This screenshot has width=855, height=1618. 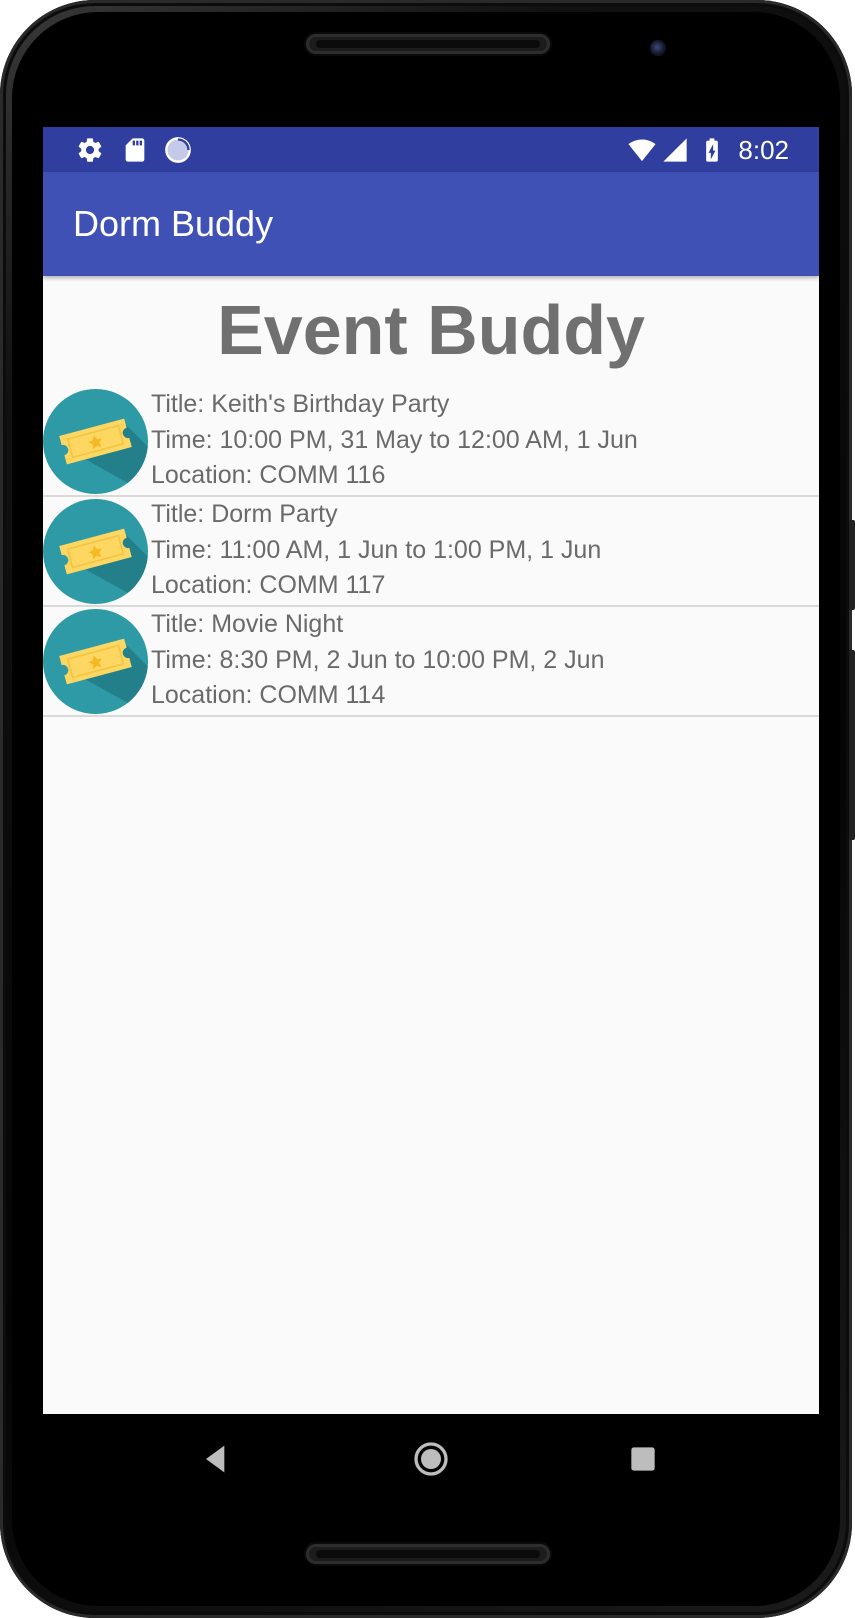 What do you see at coordinates (431, 149) in the screenshot?
I see `status-bar: 8:02` at bounding box center [431, 149].